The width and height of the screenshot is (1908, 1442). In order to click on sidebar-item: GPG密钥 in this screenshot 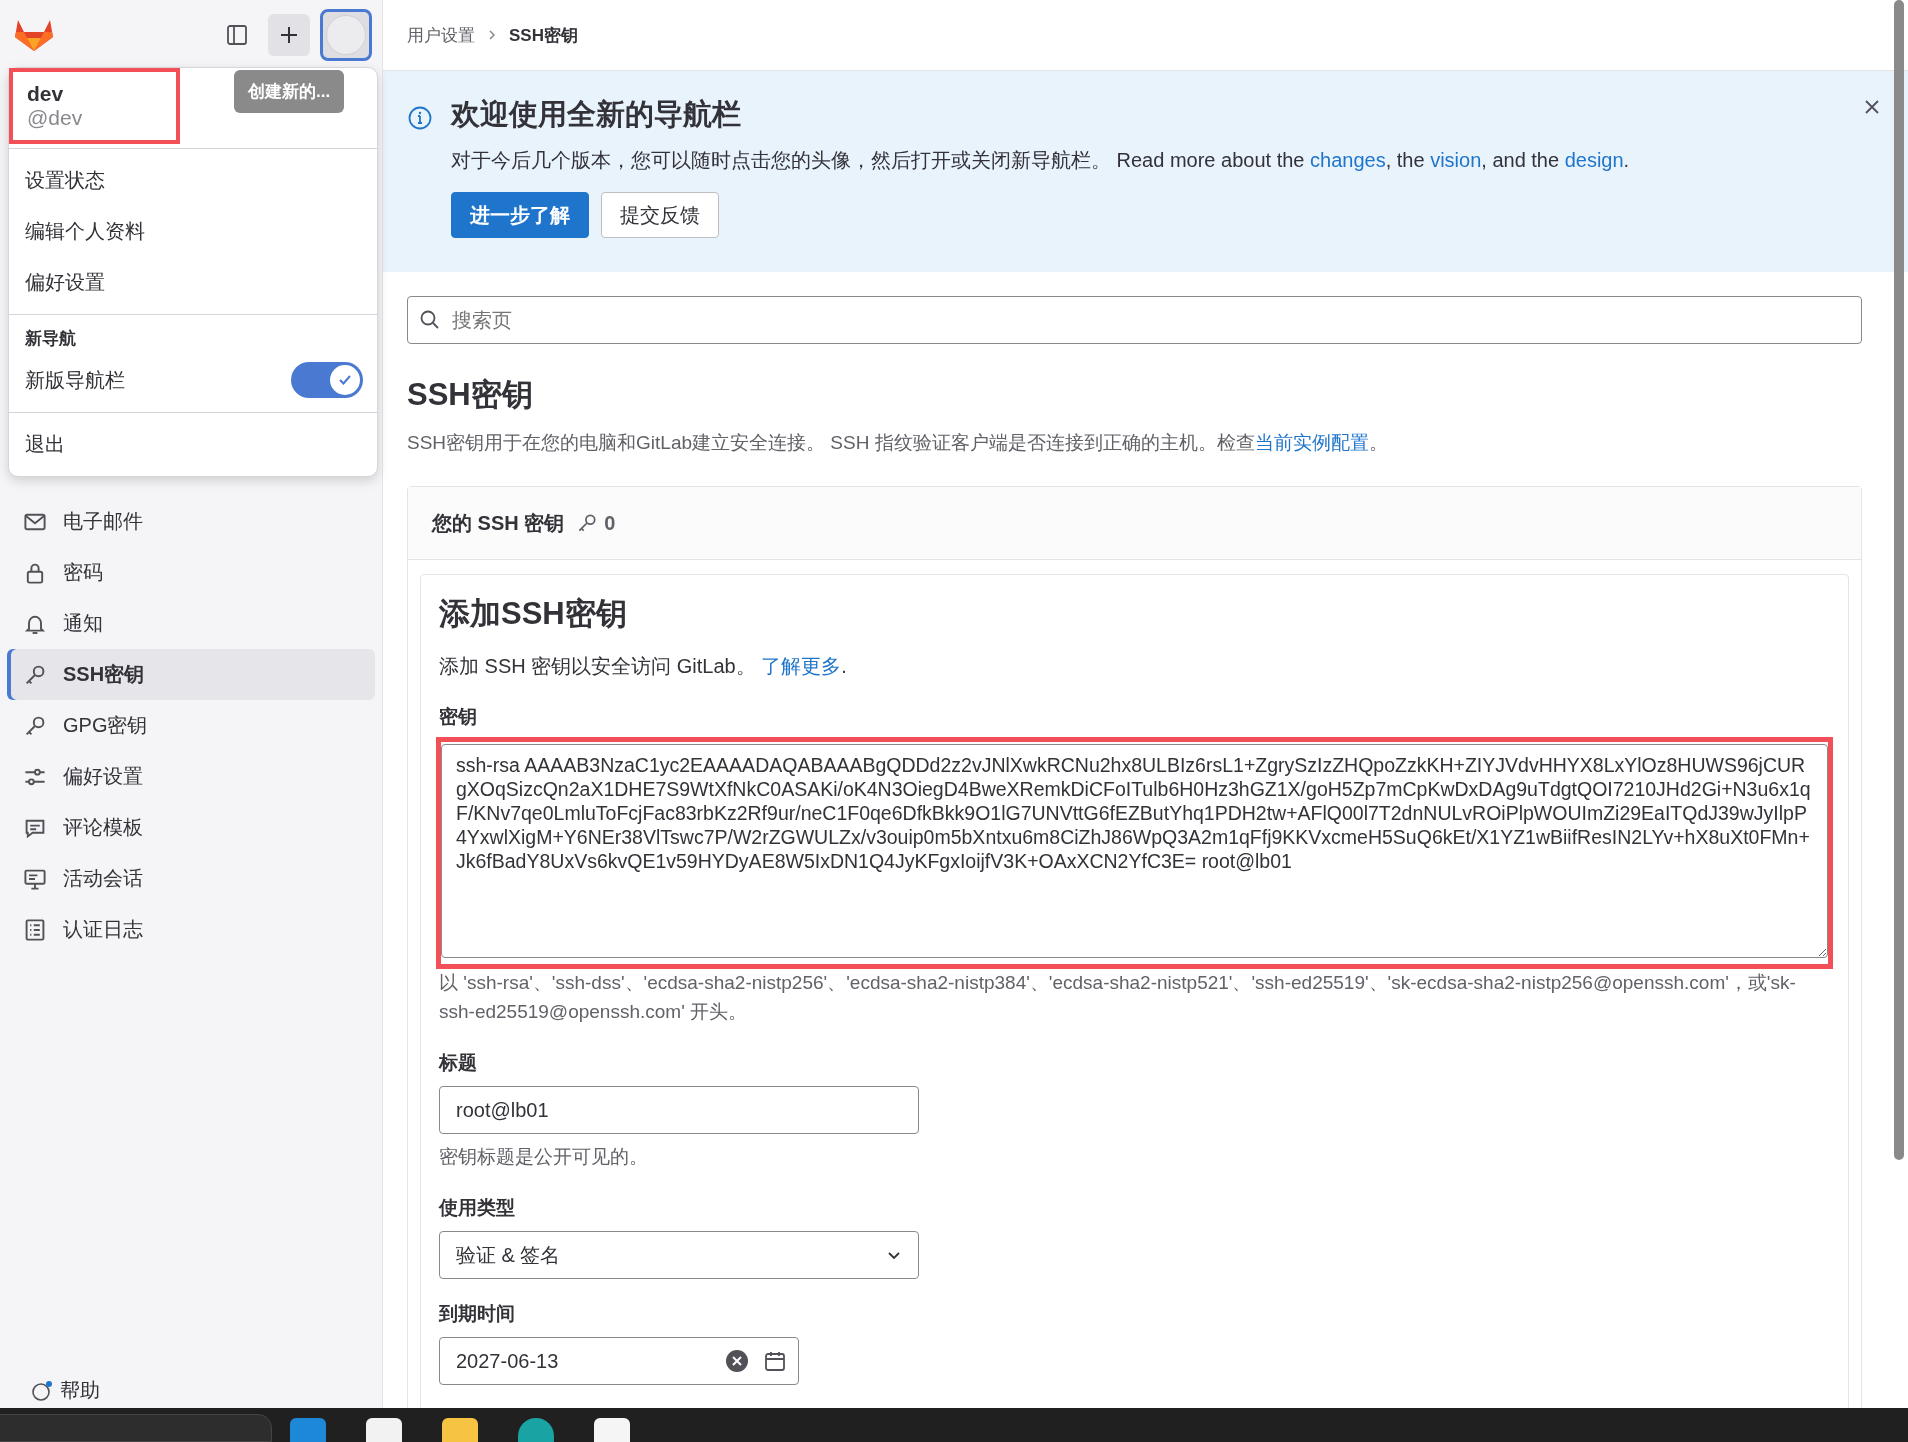, I will do `click(191, 725)`.